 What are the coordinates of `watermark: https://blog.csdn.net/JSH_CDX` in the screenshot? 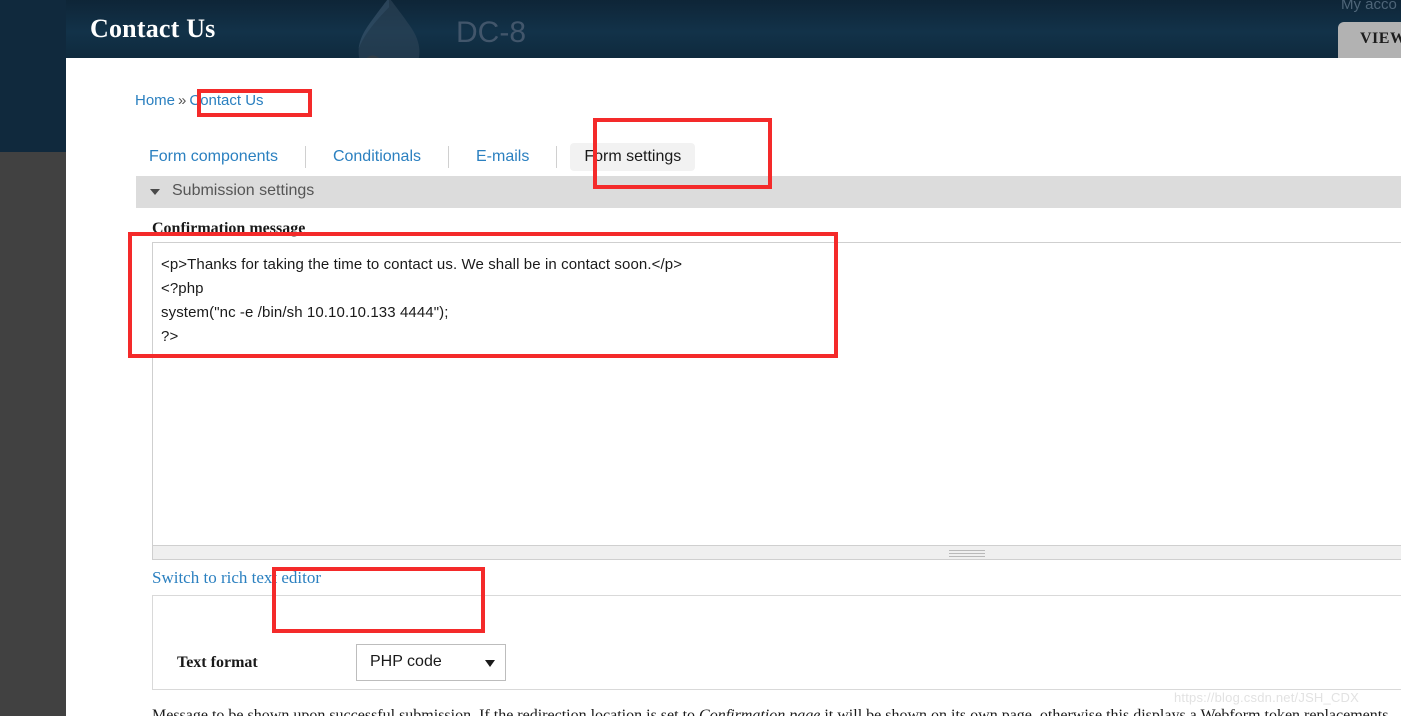 It's located at (1267, 697).